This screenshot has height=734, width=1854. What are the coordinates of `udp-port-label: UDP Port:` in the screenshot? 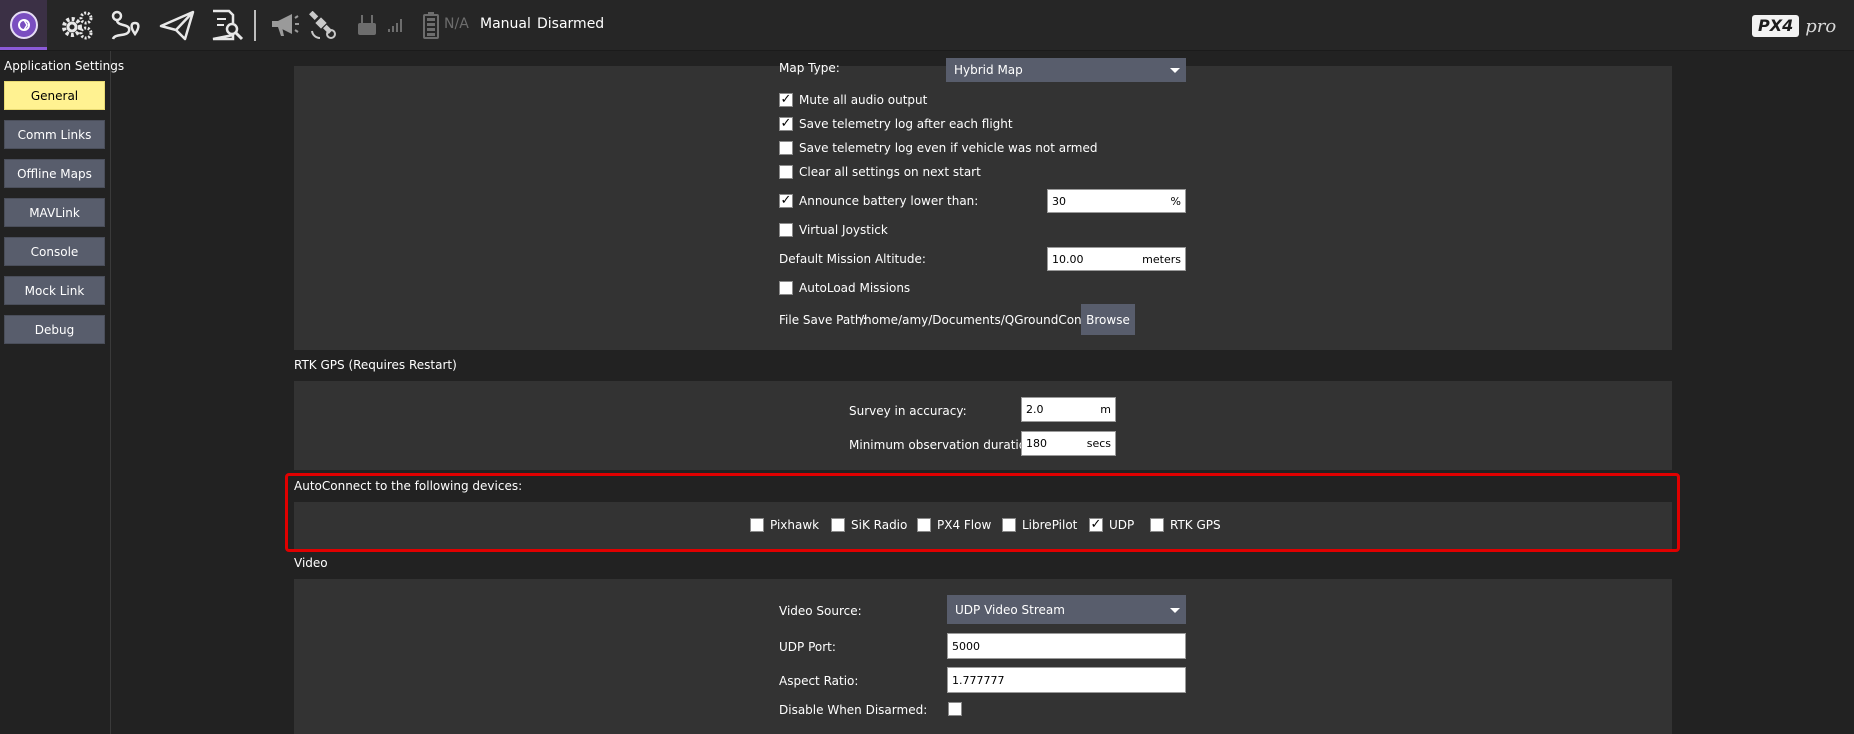 It's located at (807, 647).